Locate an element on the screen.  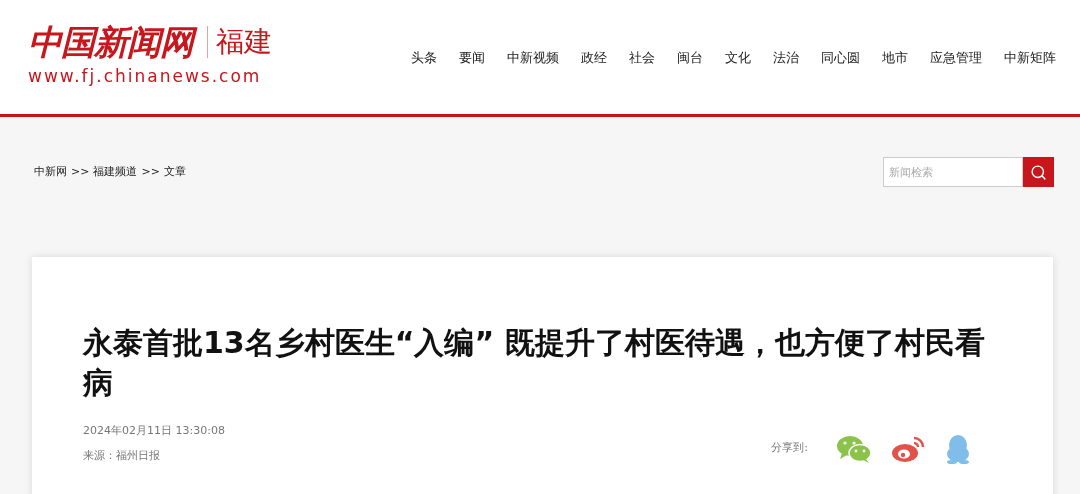
nav-link: 中新视频 is located at coordinates (533, 58).